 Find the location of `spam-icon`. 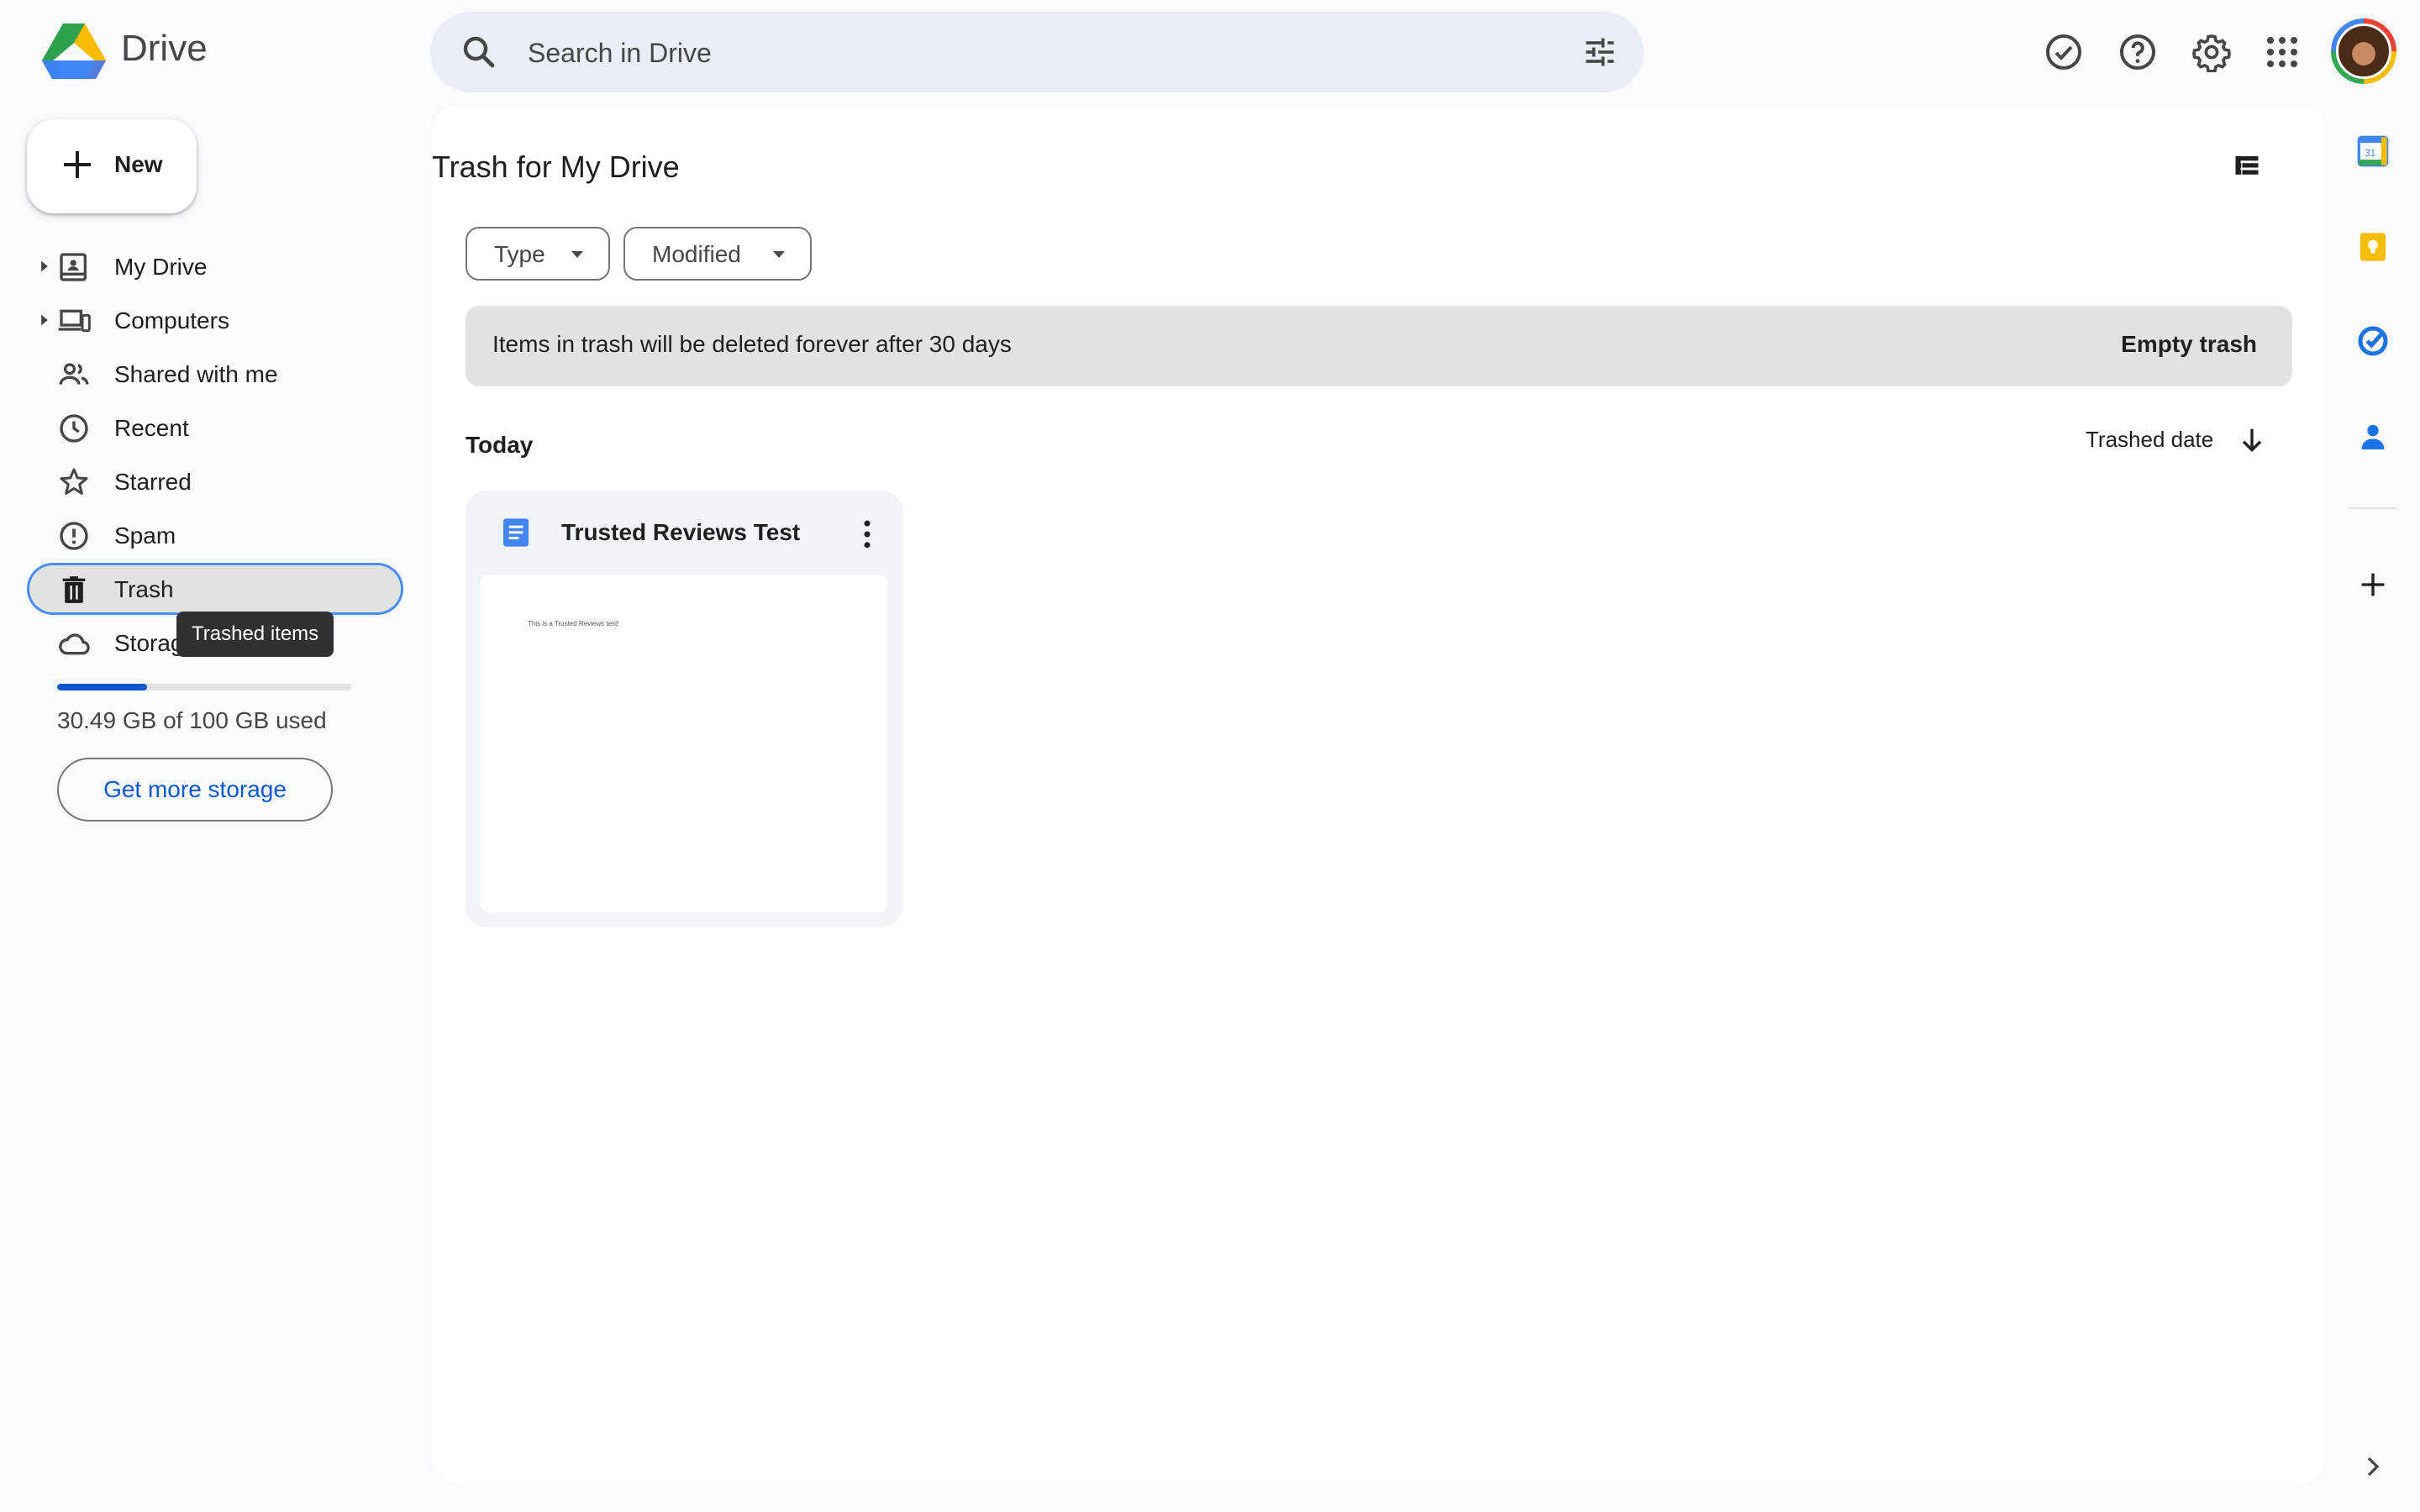

spam-icon is located at coordinates (74, 536).